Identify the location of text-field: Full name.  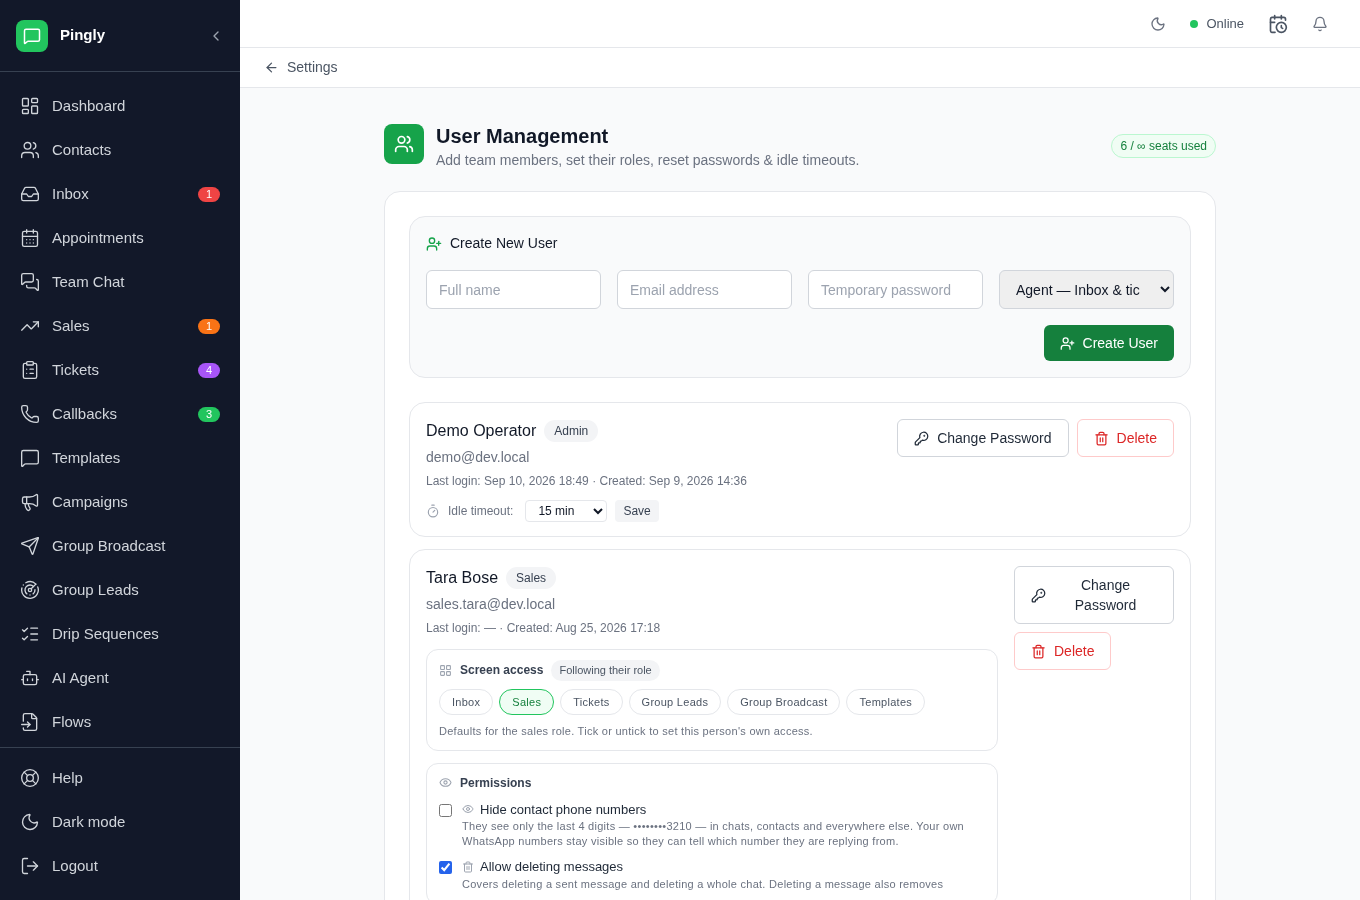
(513, 289).